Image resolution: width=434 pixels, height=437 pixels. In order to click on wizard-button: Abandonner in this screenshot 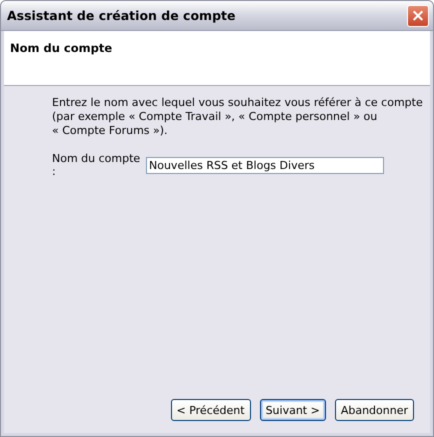, I will do `click(374, 410)`.